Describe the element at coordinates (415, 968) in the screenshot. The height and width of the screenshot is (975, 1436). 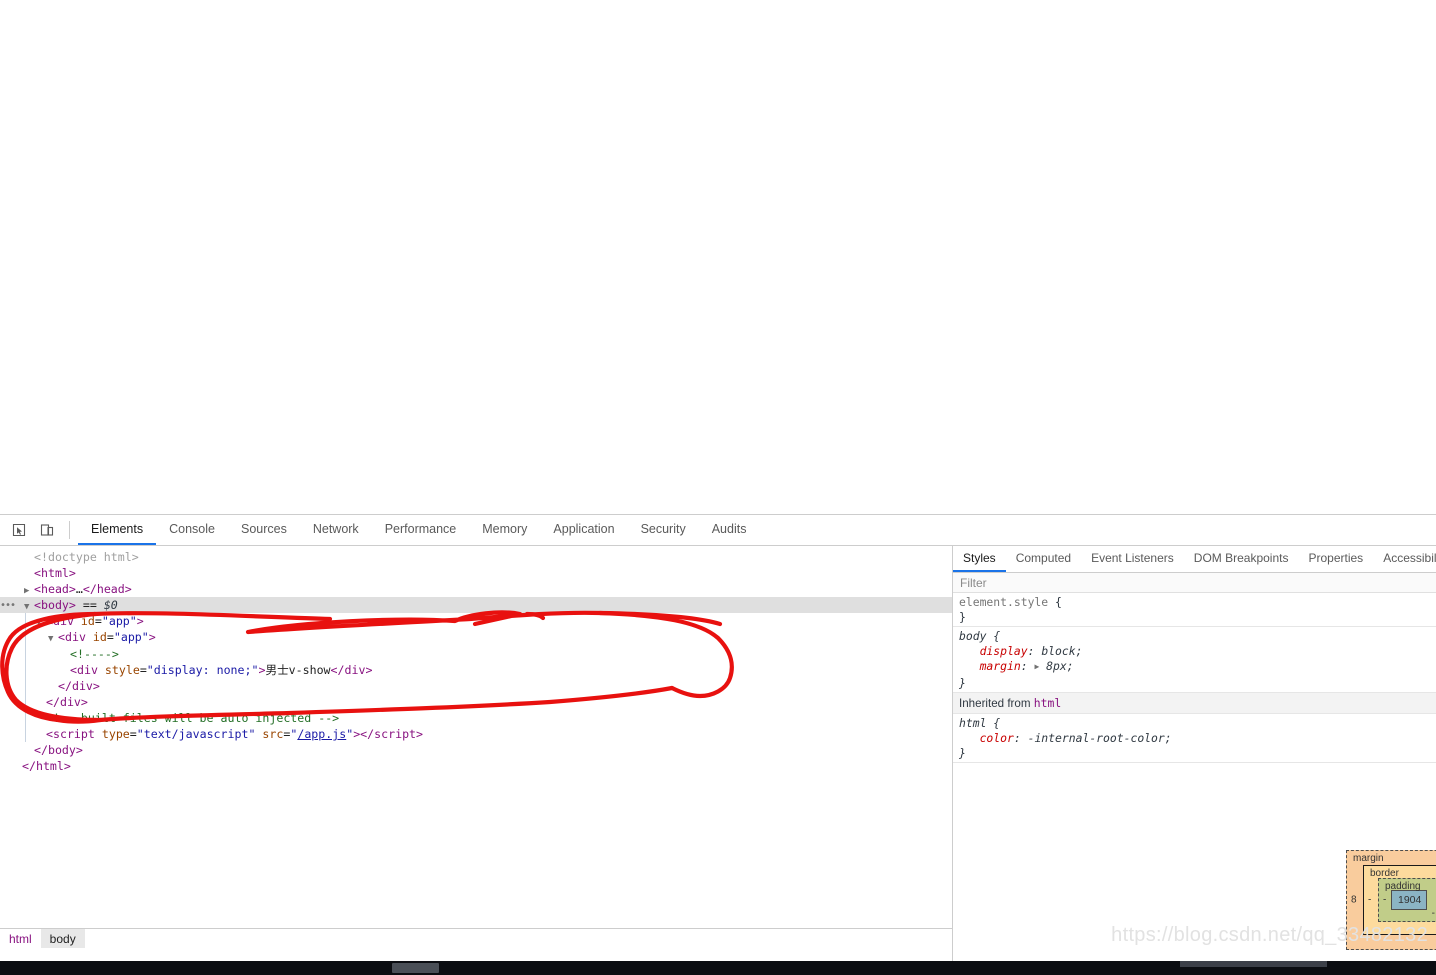
I see `scrollbar-thumb` at that location.